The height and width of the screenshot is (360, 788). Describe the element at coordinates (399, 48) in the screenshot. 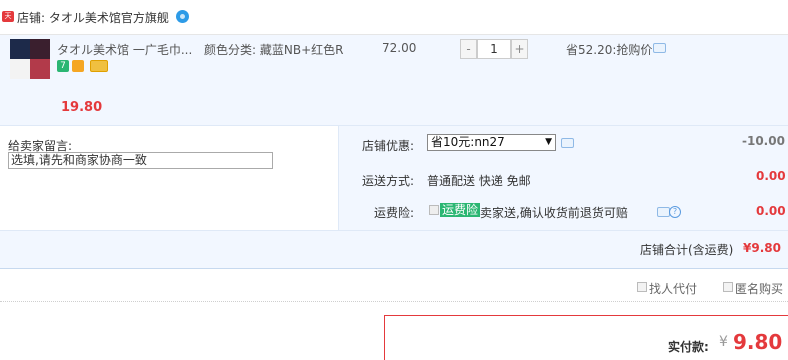

I see `item-price: 72.00` at that location.